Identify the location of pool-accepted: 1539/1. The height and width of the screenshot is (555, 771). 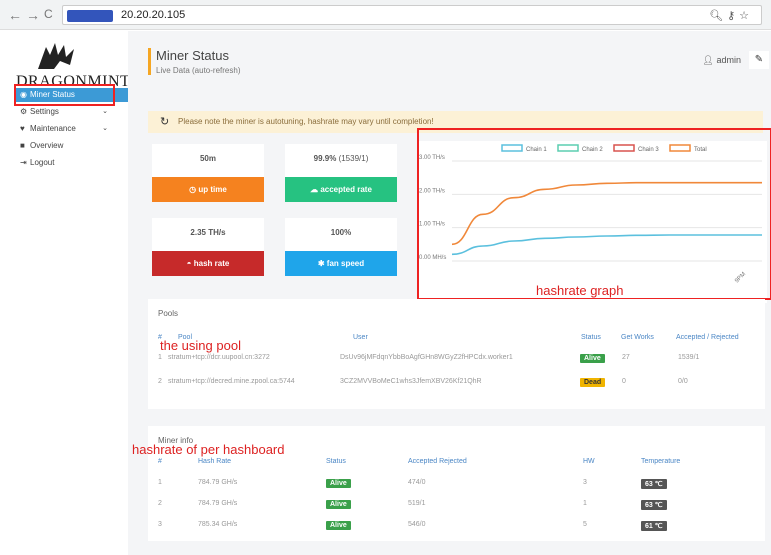
(689, 357).